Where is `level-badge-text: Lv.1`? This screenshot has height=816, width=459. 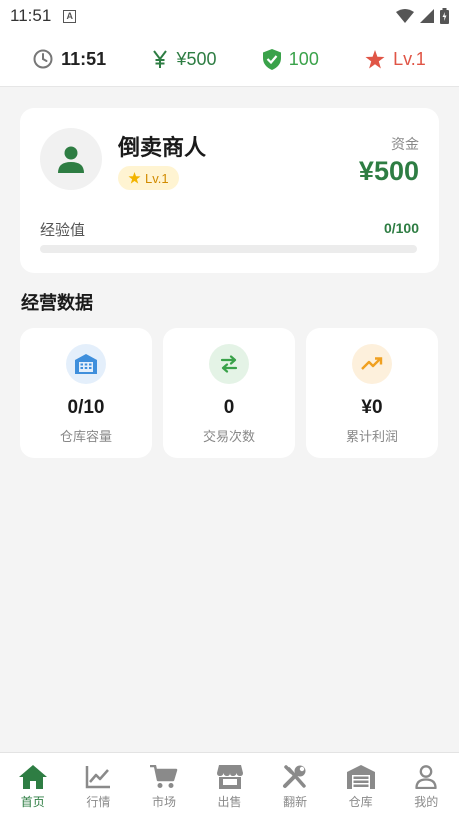
level-badge-text: Lv.1 is located at coordinates (157, 178).